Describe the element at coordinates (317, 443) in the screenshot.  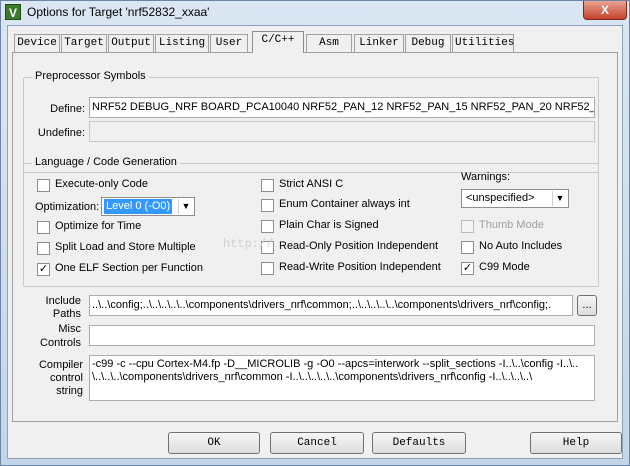
I see `cancel-button: Cancel` at that location.